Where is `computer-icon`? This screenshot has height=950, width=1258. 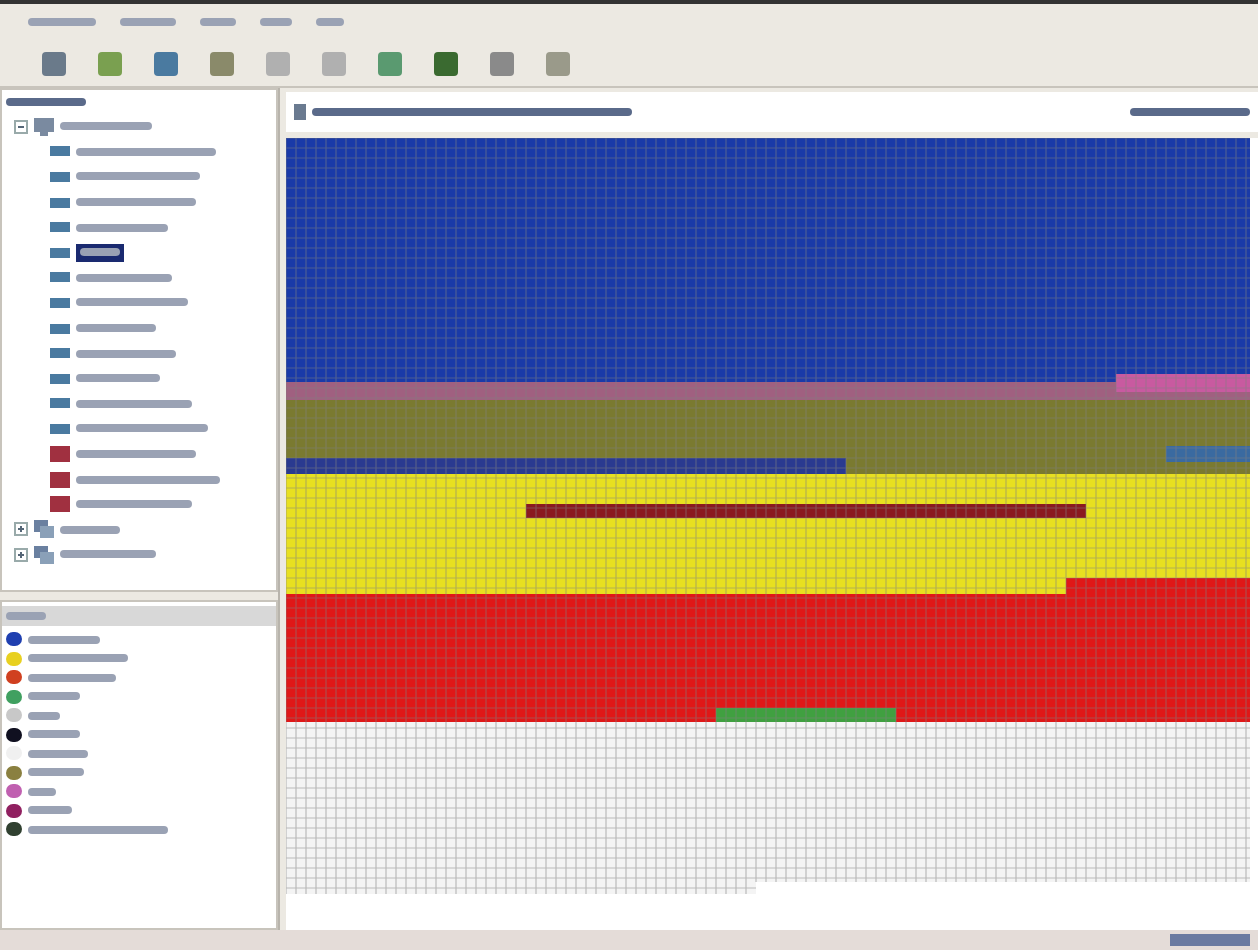 computer-icon is located at coordinates (44, 126).